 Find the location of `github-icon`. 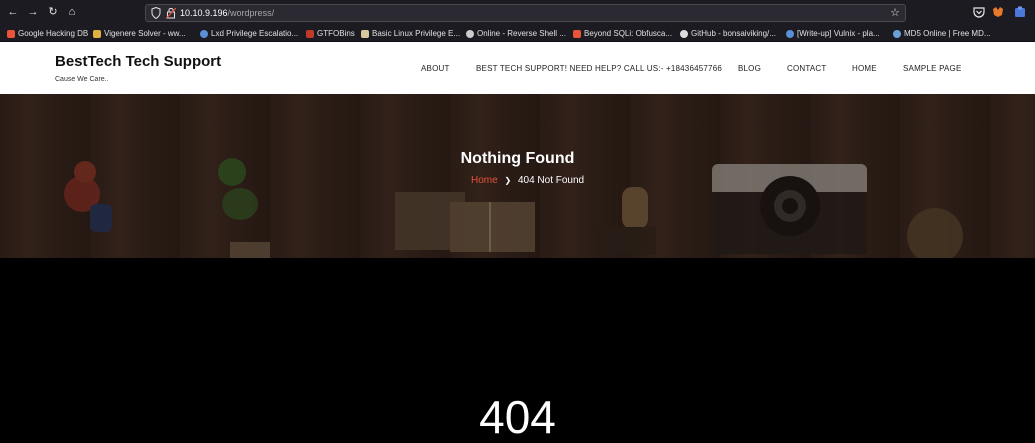

github-icon is located at coordinates (684, 33).